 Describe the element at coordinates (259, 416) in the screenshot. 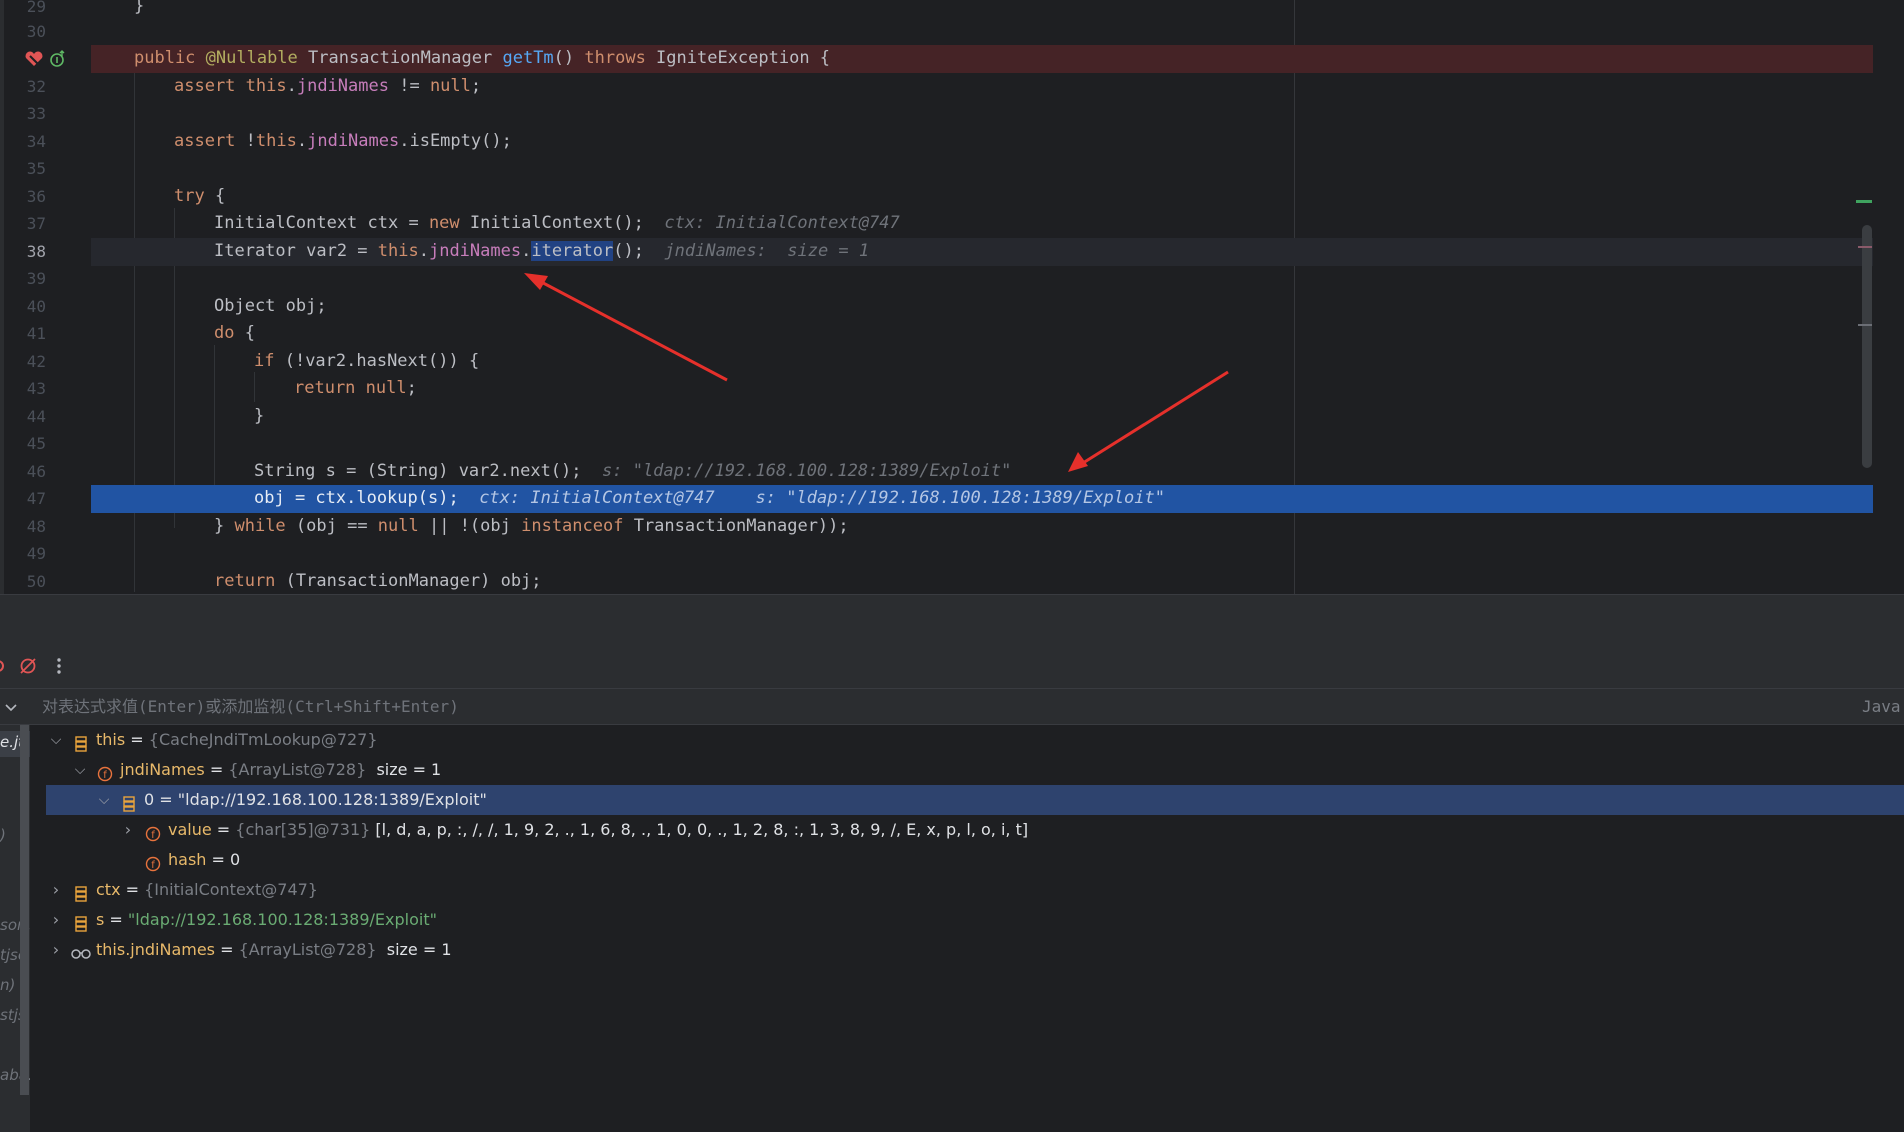

I see `code-text: }` at that location.